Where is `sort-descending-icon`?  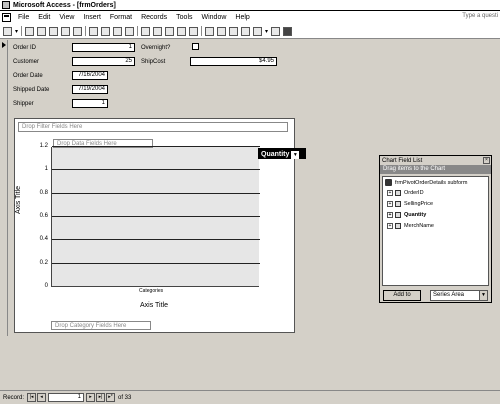 sort-descending-icon is located at coordinates (158, 31).